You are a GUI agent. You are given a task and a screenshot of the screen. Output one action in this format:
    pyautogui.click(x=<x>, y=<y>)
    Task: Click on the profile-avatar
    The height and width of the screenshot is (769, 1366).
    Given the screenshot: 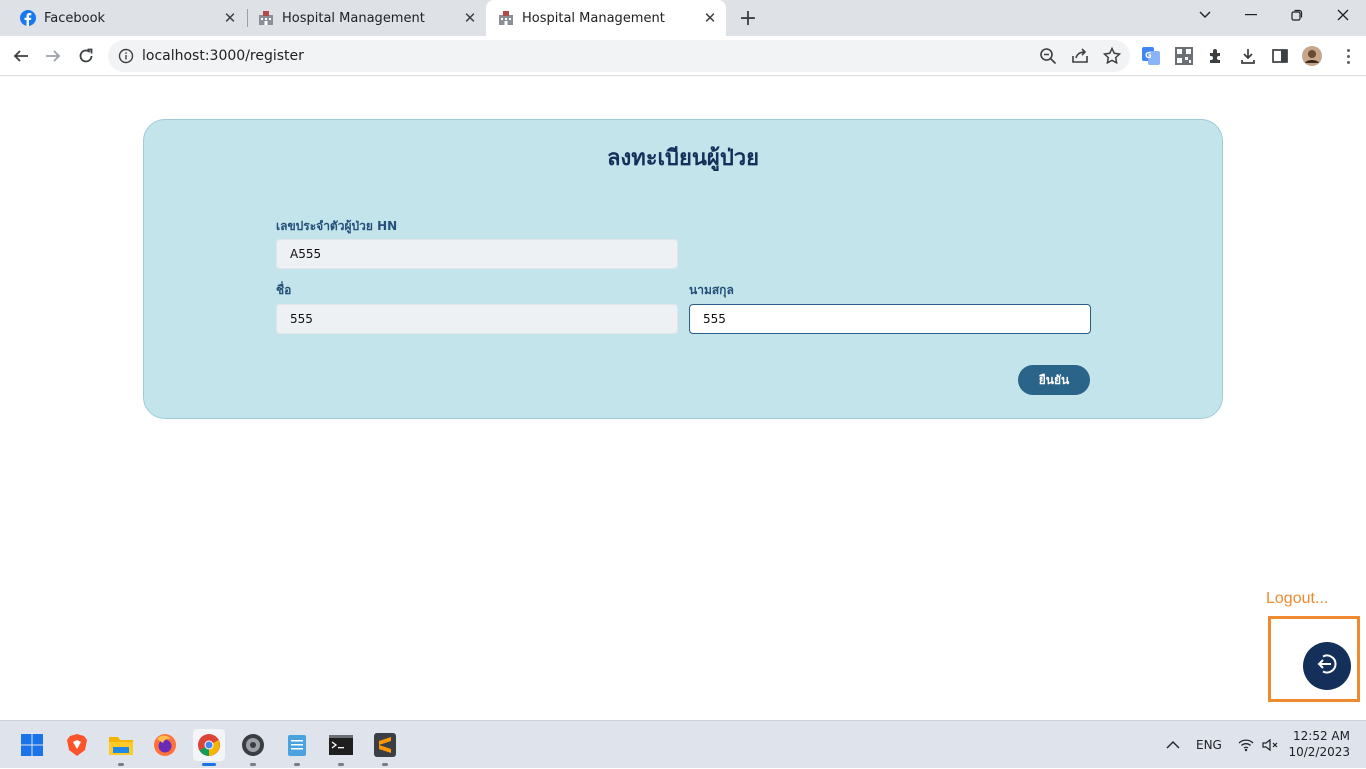 What is the action you would take?
    pyautogui.click(x=1312, y=56)
    